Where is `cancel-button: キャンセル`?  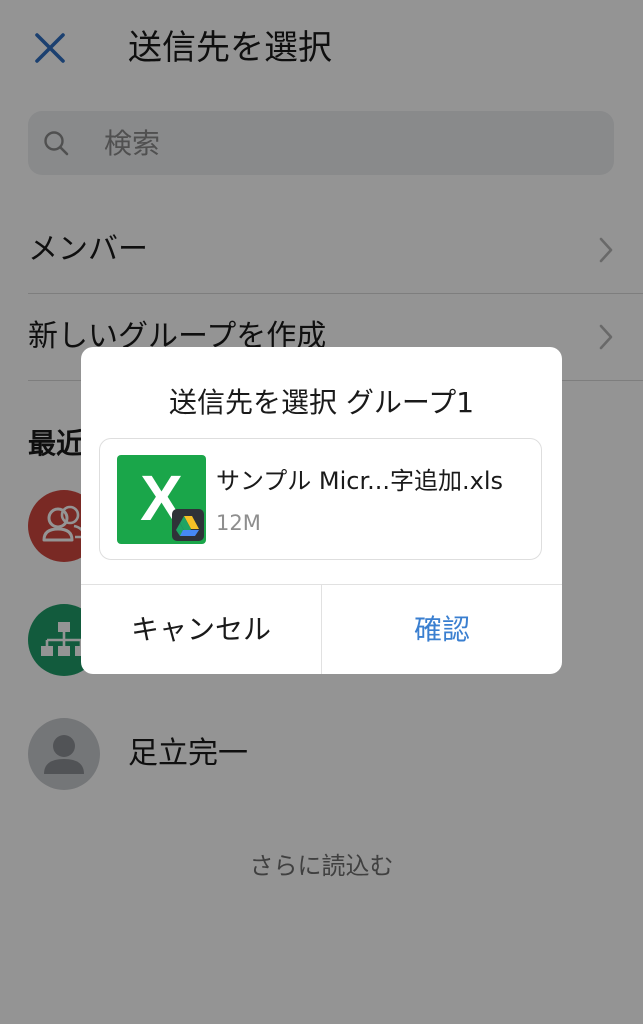 cancel-button: キャンセル is located at coordinates (201, 629).